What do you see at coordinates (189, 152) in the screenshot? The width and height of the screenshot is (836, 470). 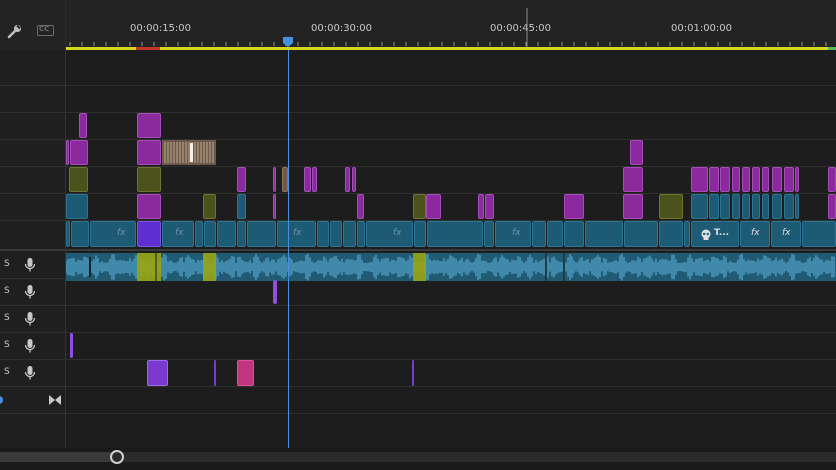 I see `image-sequence-clip` at bounding box center [189, 152].